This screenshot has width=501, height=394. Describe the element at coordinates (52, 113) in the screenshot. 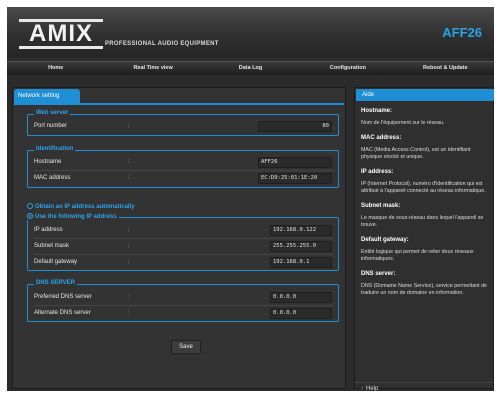

I see `web-server-legend: Web server` at that location.